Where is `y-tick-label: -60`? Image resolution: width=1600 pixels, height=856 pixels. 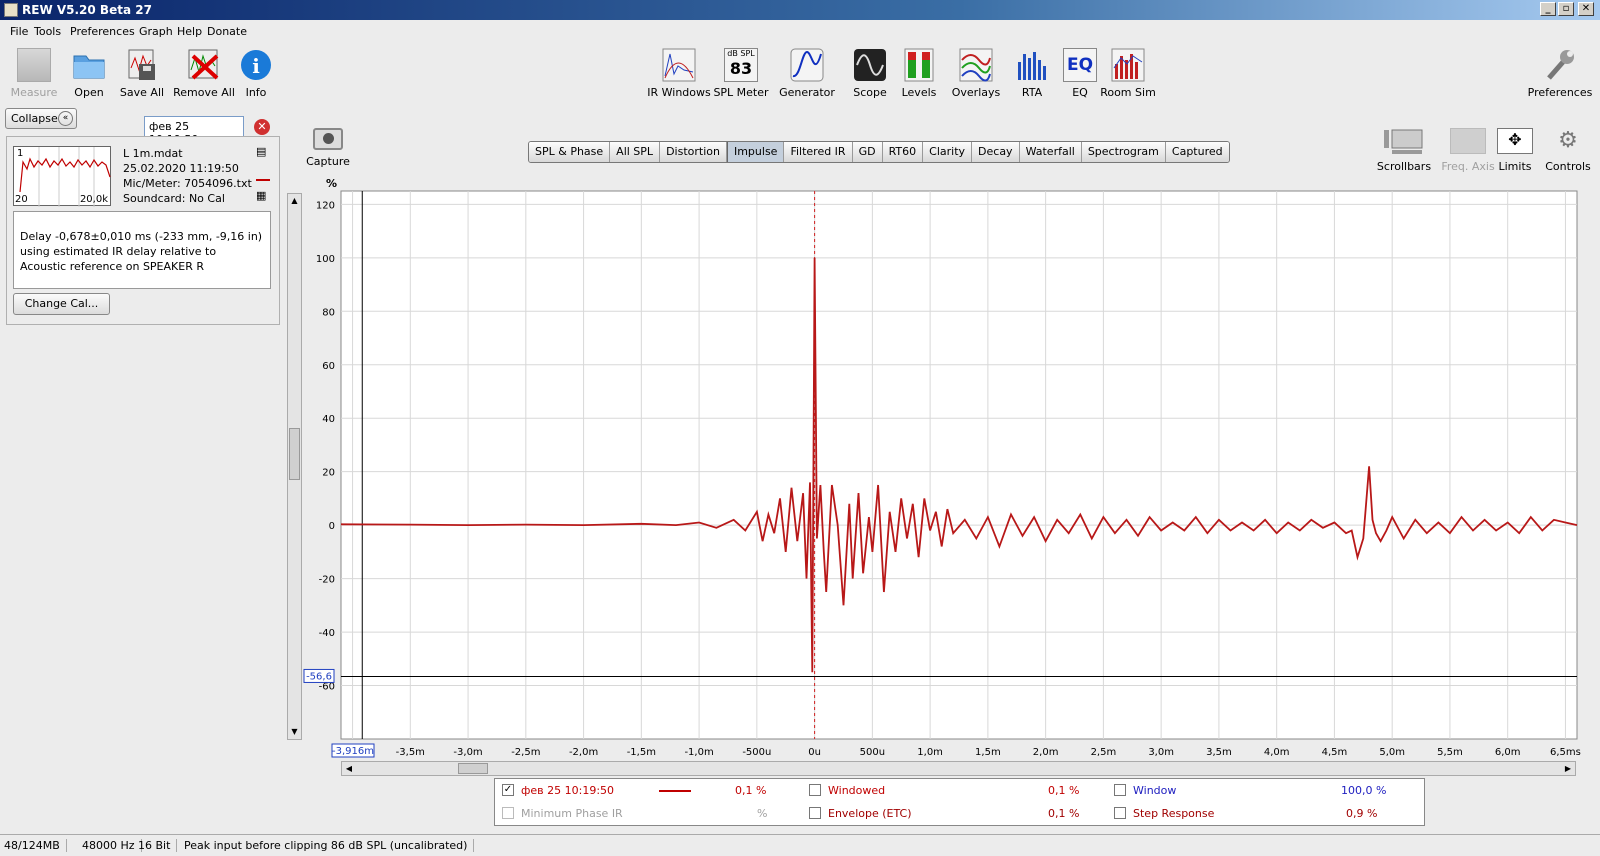 y-tick-label: -60 is located at coordinates (327, 687).